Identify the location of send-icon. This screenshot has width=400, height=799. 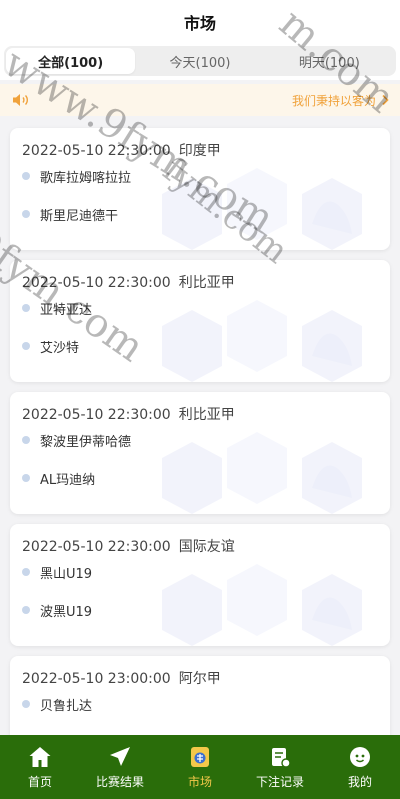
(120, 756).